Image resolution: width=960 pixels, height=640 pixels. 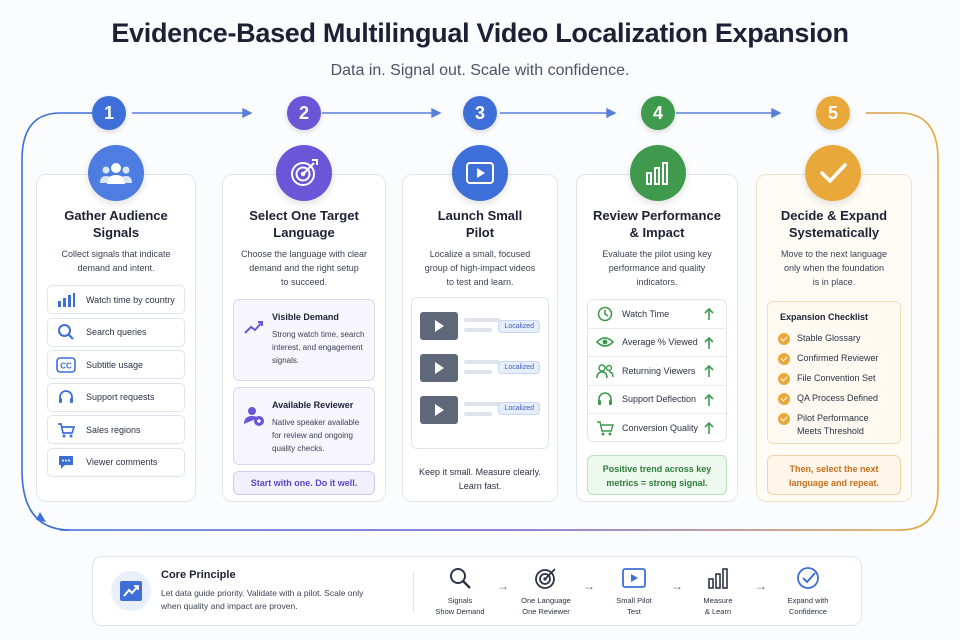 I want to click on checklist-item: Pilot Performance Meets Threshold, so click(x=836, y=426).